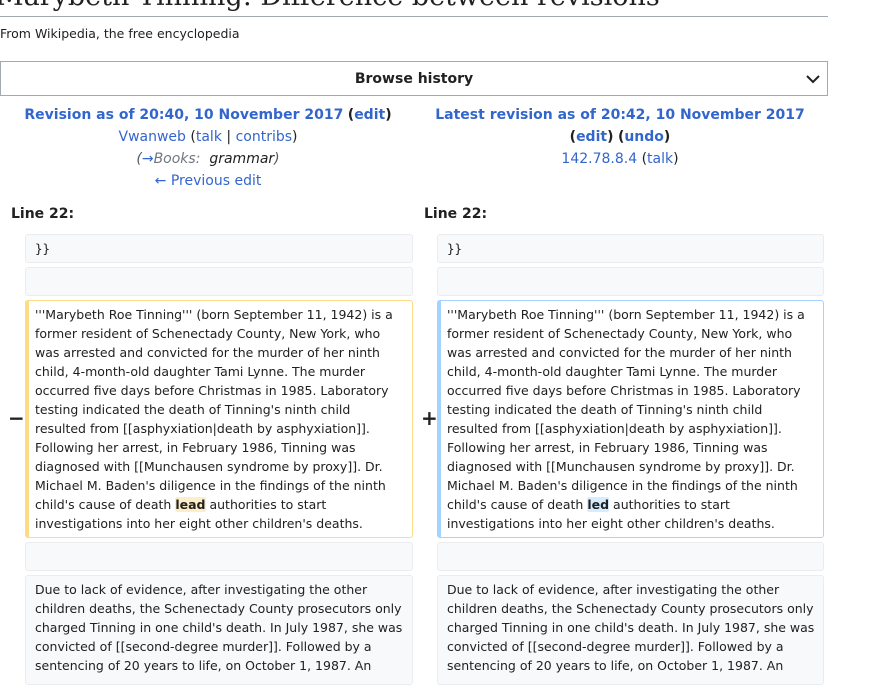  Describe the element at coordinates (208, 181) in the screenshot. I see `previous-edit-link: ← Previous edit` at that location.